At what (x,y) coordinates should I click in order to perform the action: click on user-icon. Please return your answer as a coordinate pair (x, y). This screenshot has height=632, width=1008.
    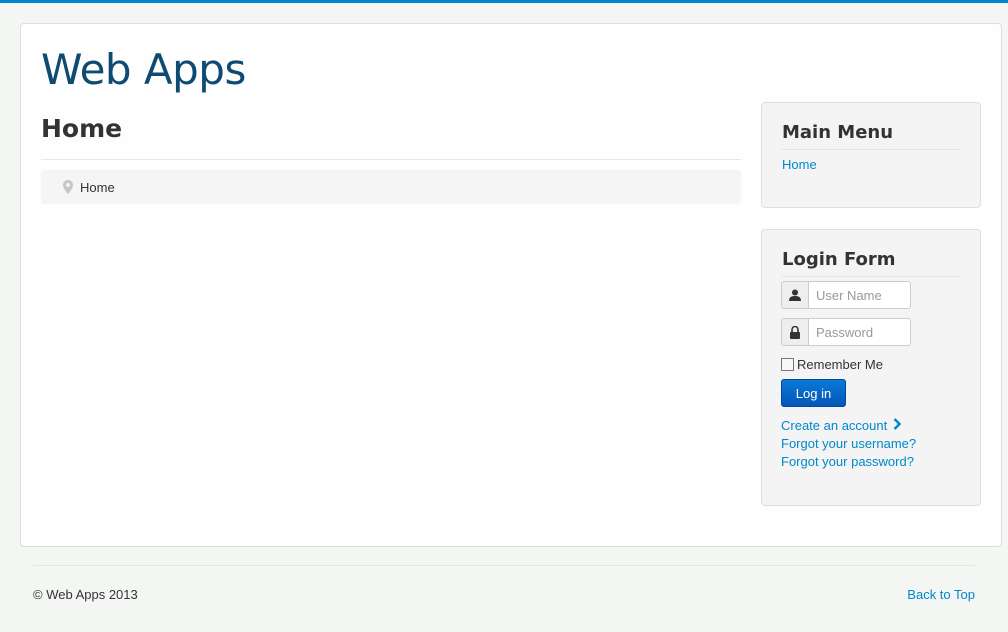
    Looking at the image, I should click on (794, 295).